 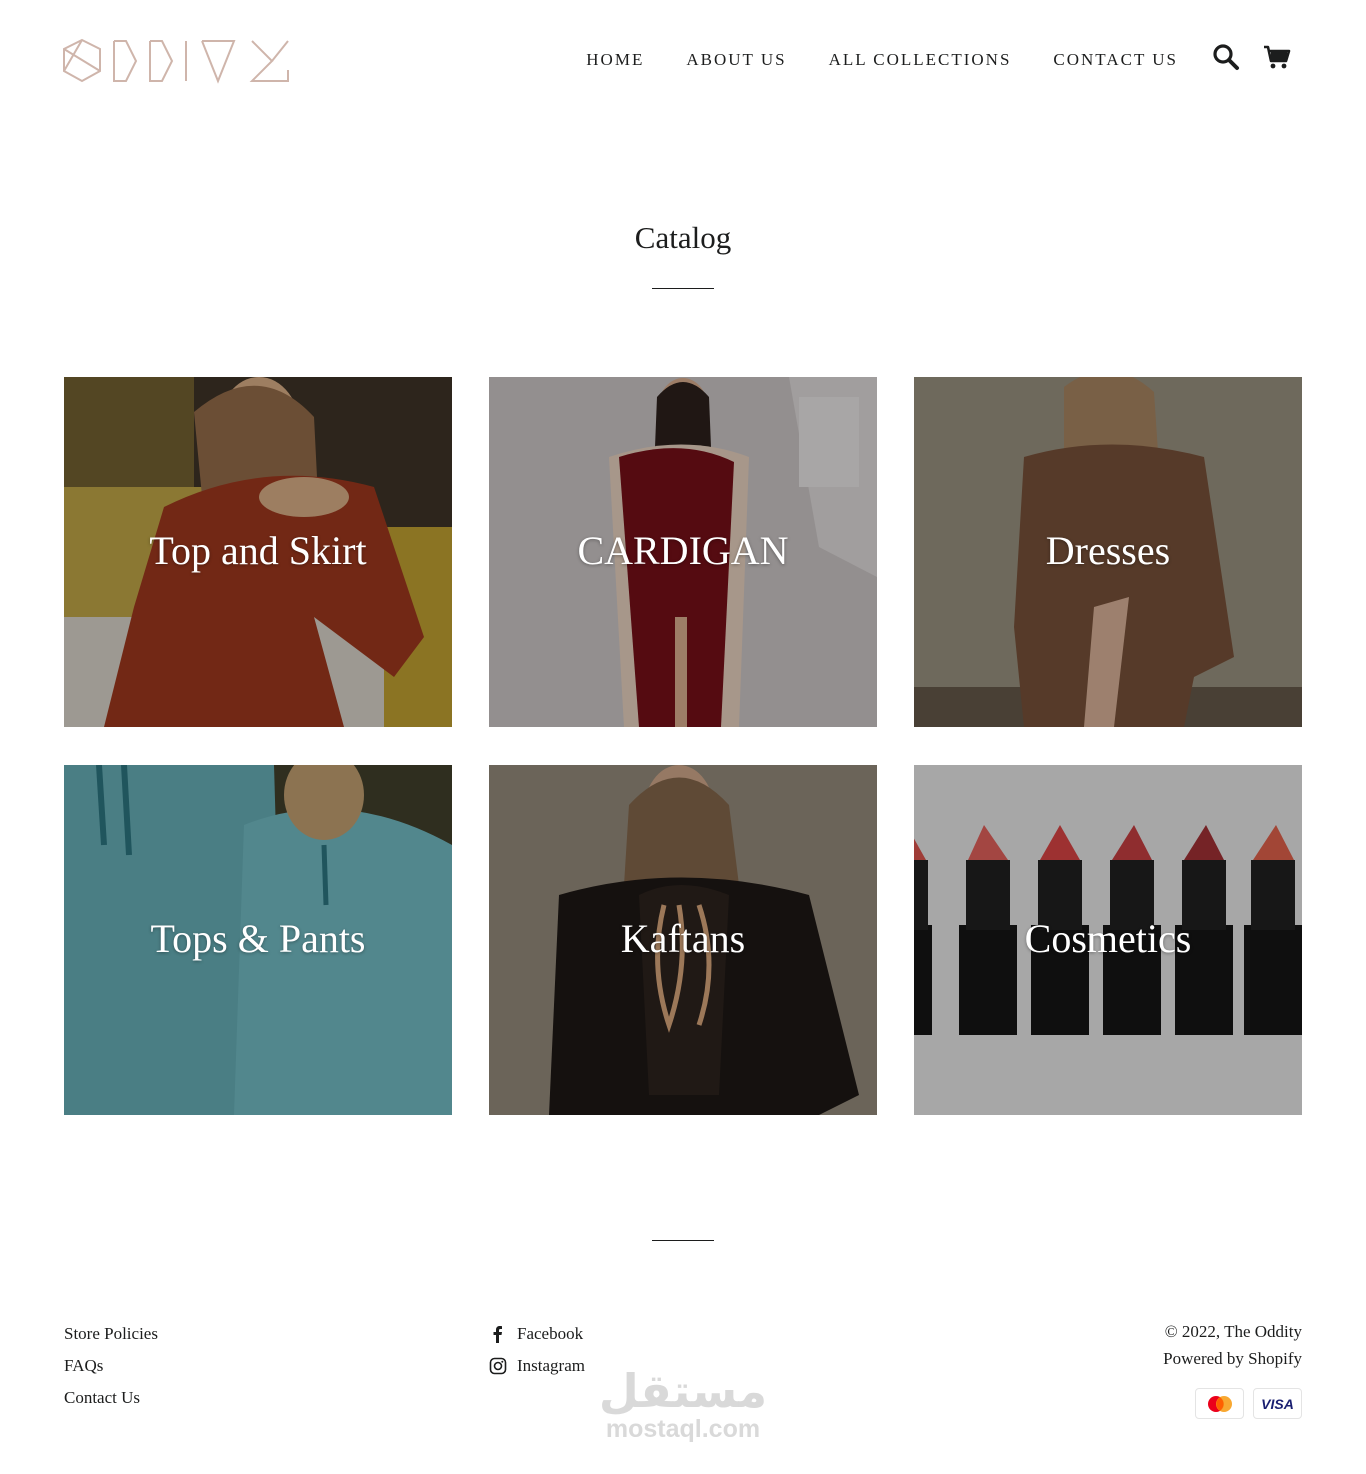 What do you see at coordinates (683, 237) in the screenshot?
I see `page-title: Catalog` at bounding box center [683, 237].